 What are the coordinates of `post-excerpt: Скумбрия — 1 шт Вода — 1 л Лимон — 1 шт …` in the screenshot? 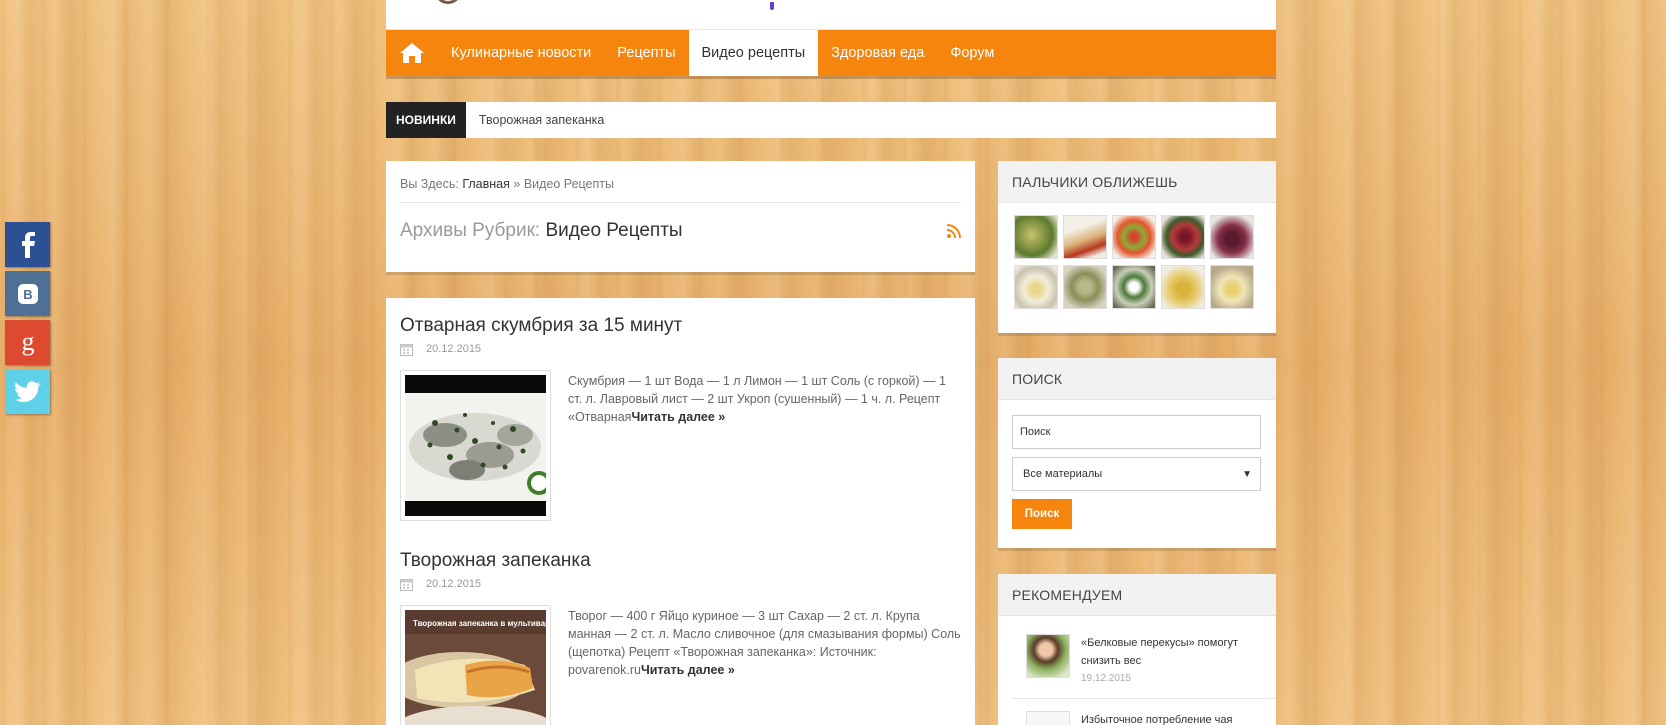 It's located at (756, 445).